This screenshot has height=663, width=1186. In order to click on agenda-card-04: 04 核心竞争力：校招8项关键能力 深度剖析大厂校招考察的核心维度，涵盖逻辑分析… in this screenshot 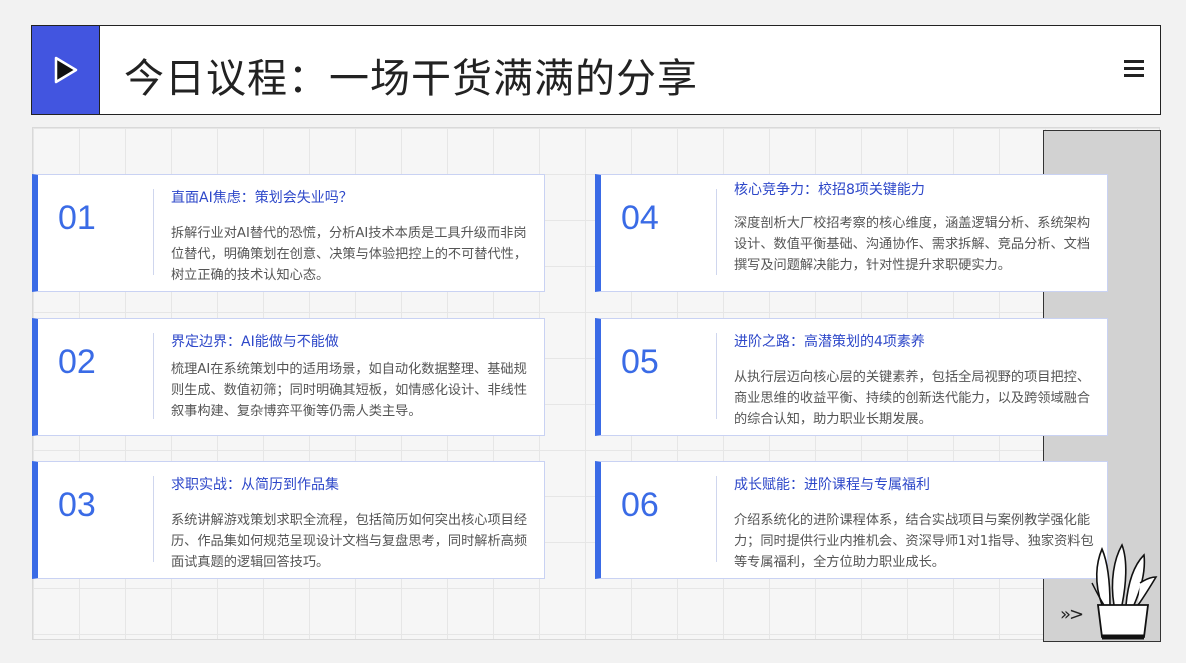, I will do `click(851, 233)`.